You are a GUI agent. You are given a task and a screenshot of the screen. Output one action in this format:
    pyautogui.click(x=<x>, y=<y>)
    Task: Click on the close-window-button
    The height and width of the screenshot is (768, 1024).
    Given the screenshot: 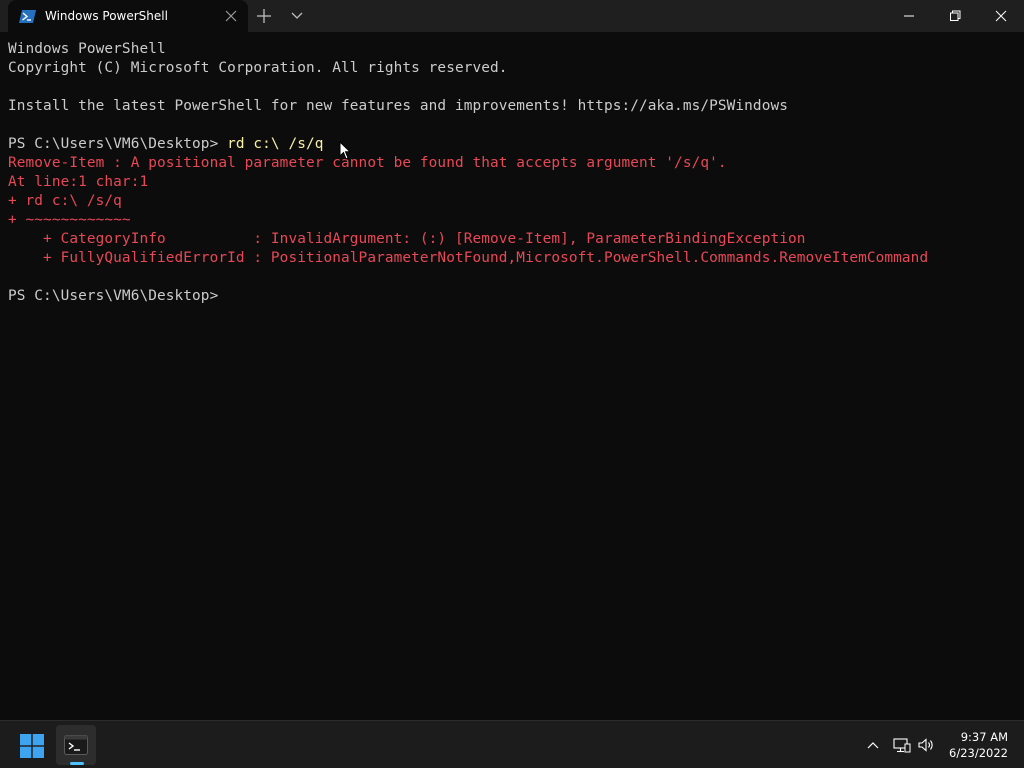 What is the action you would take?
    pyautogui.click(x=1001, y=16)
    